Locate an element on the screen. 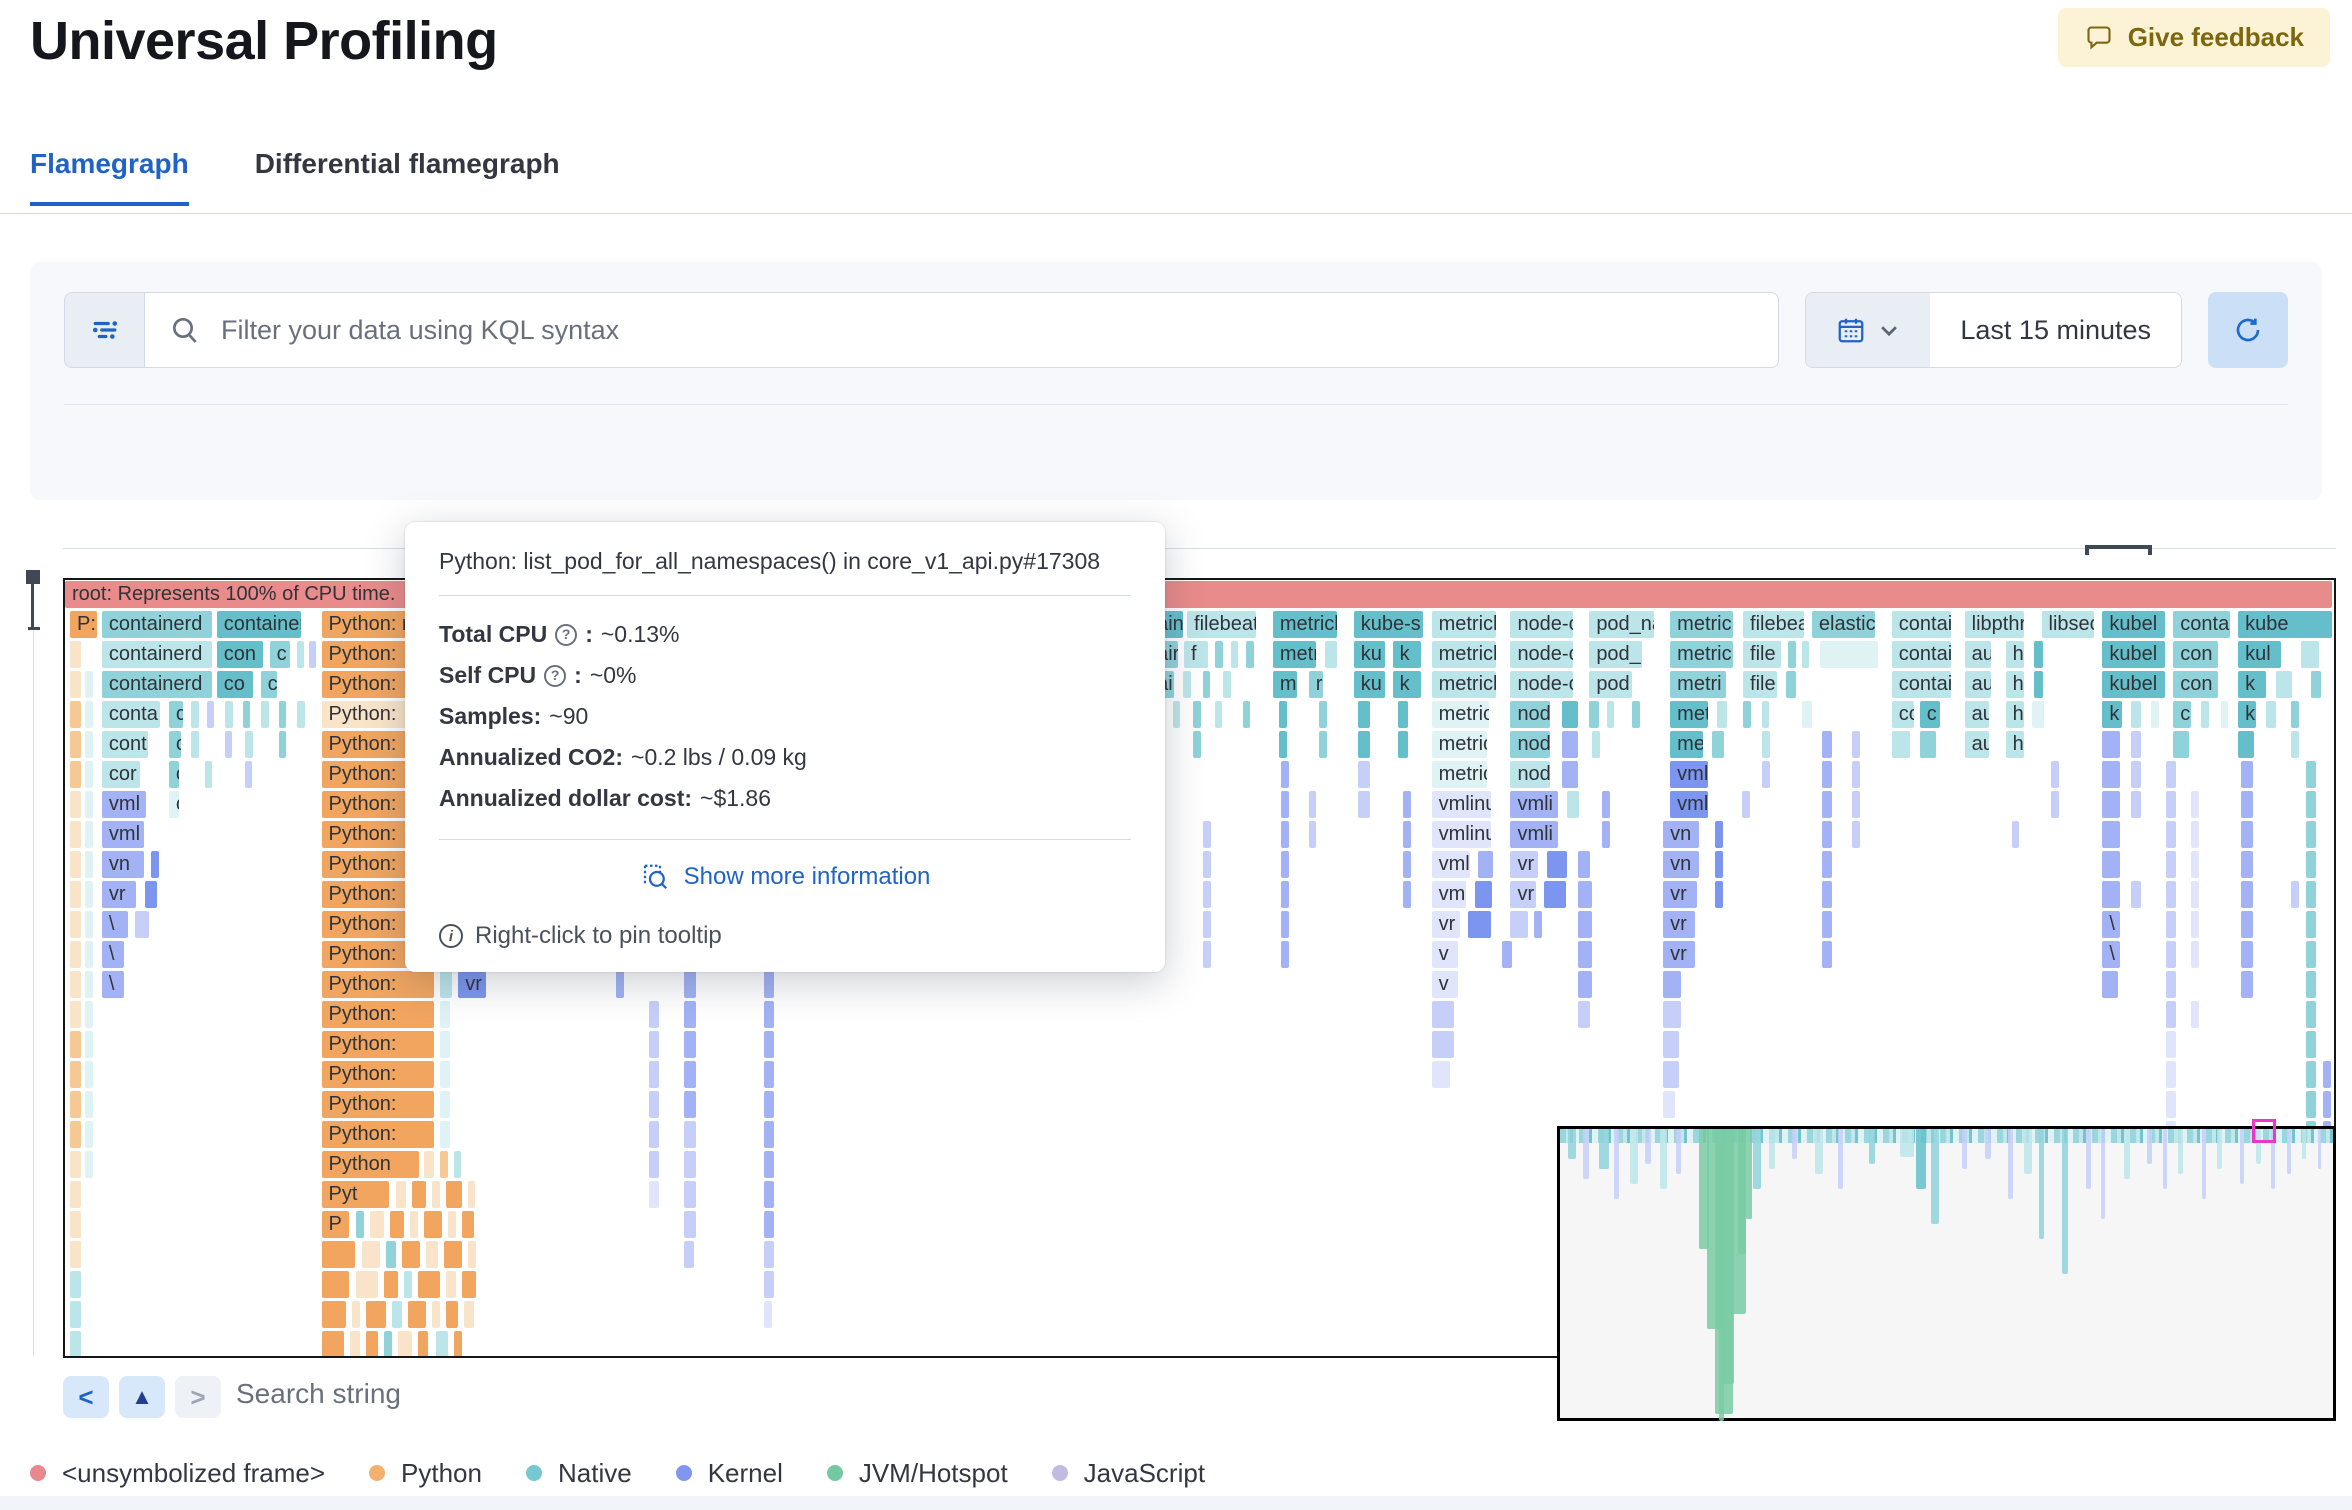 The image size is (2352, 1510). flame-cell: kul is located at coordinates (2260, 654).